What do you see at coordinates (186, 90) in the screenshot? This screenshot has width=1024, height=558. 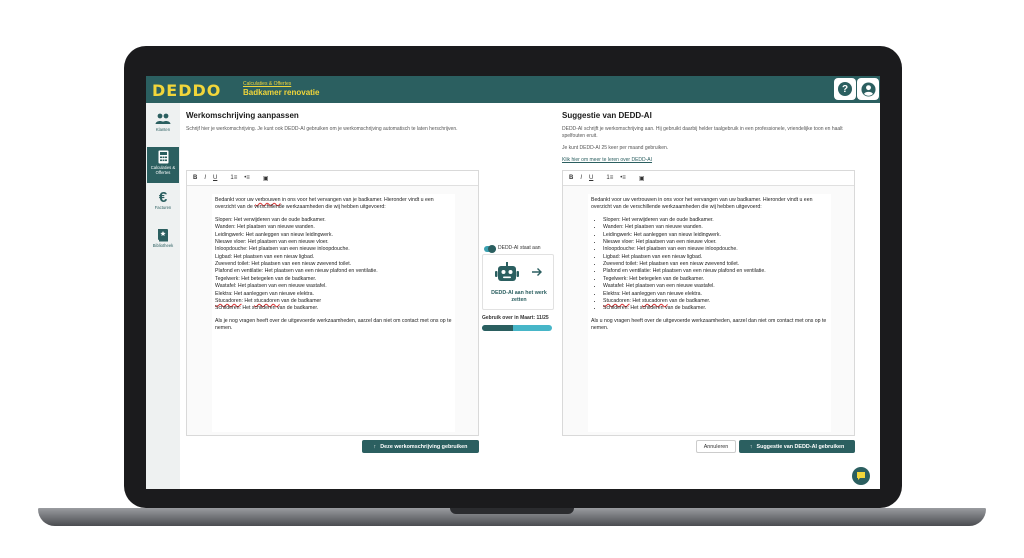 I see `deddo-logo: DEDDO` at bounding box center [186, 90].